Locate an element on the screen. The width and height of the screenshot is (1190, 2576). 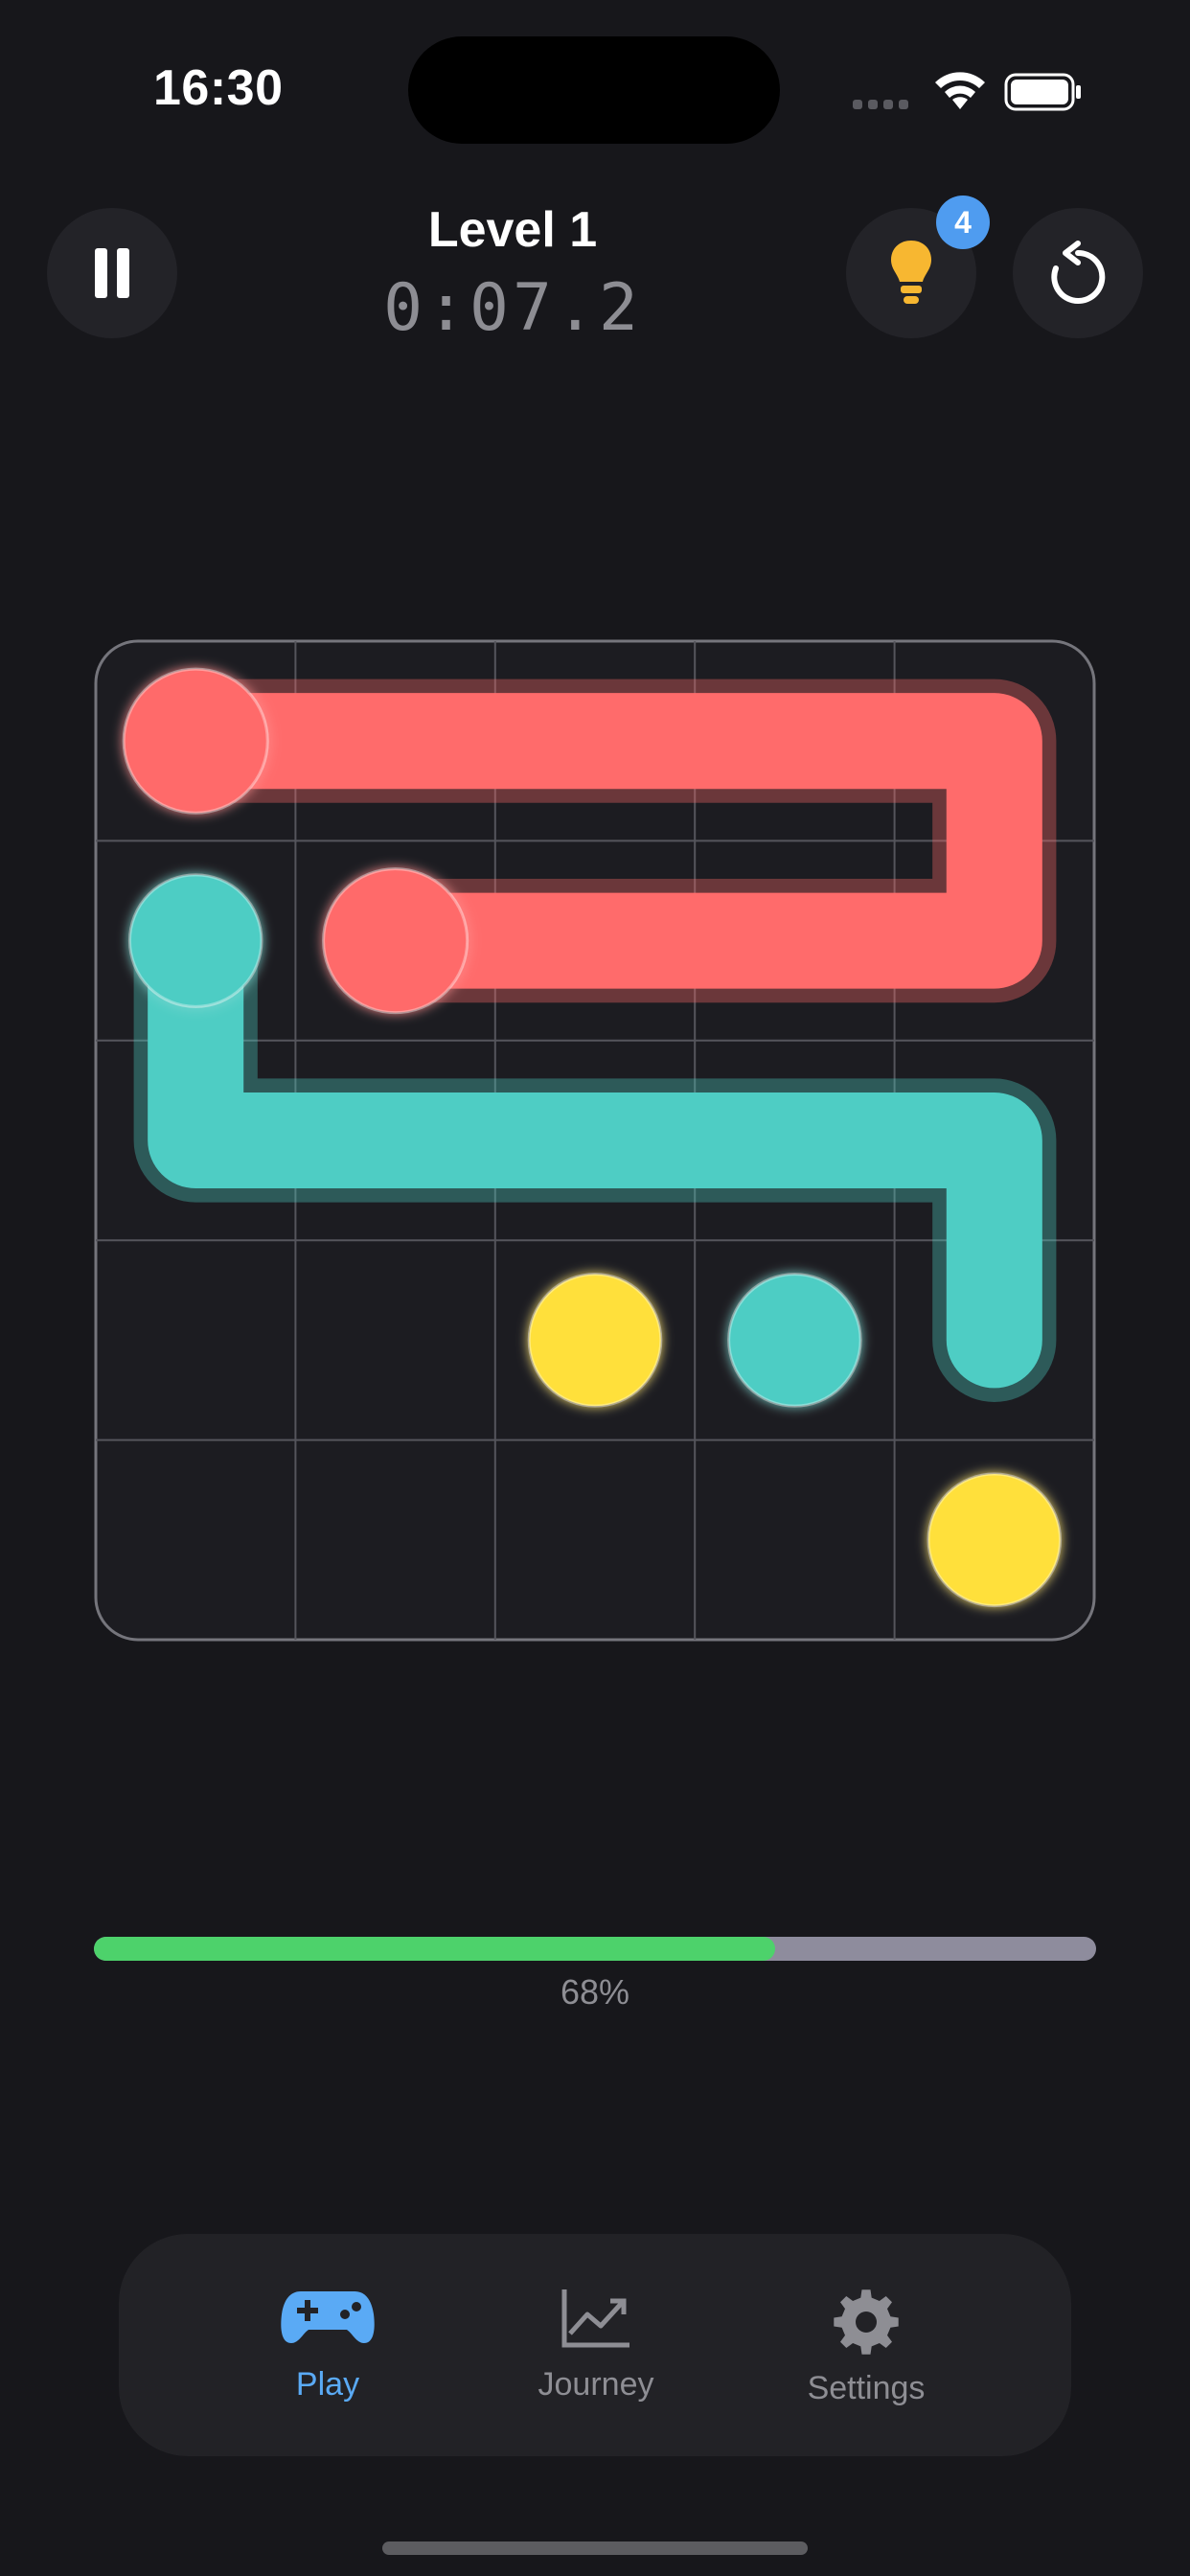
pause-icon is located at coordinates (112, 273).